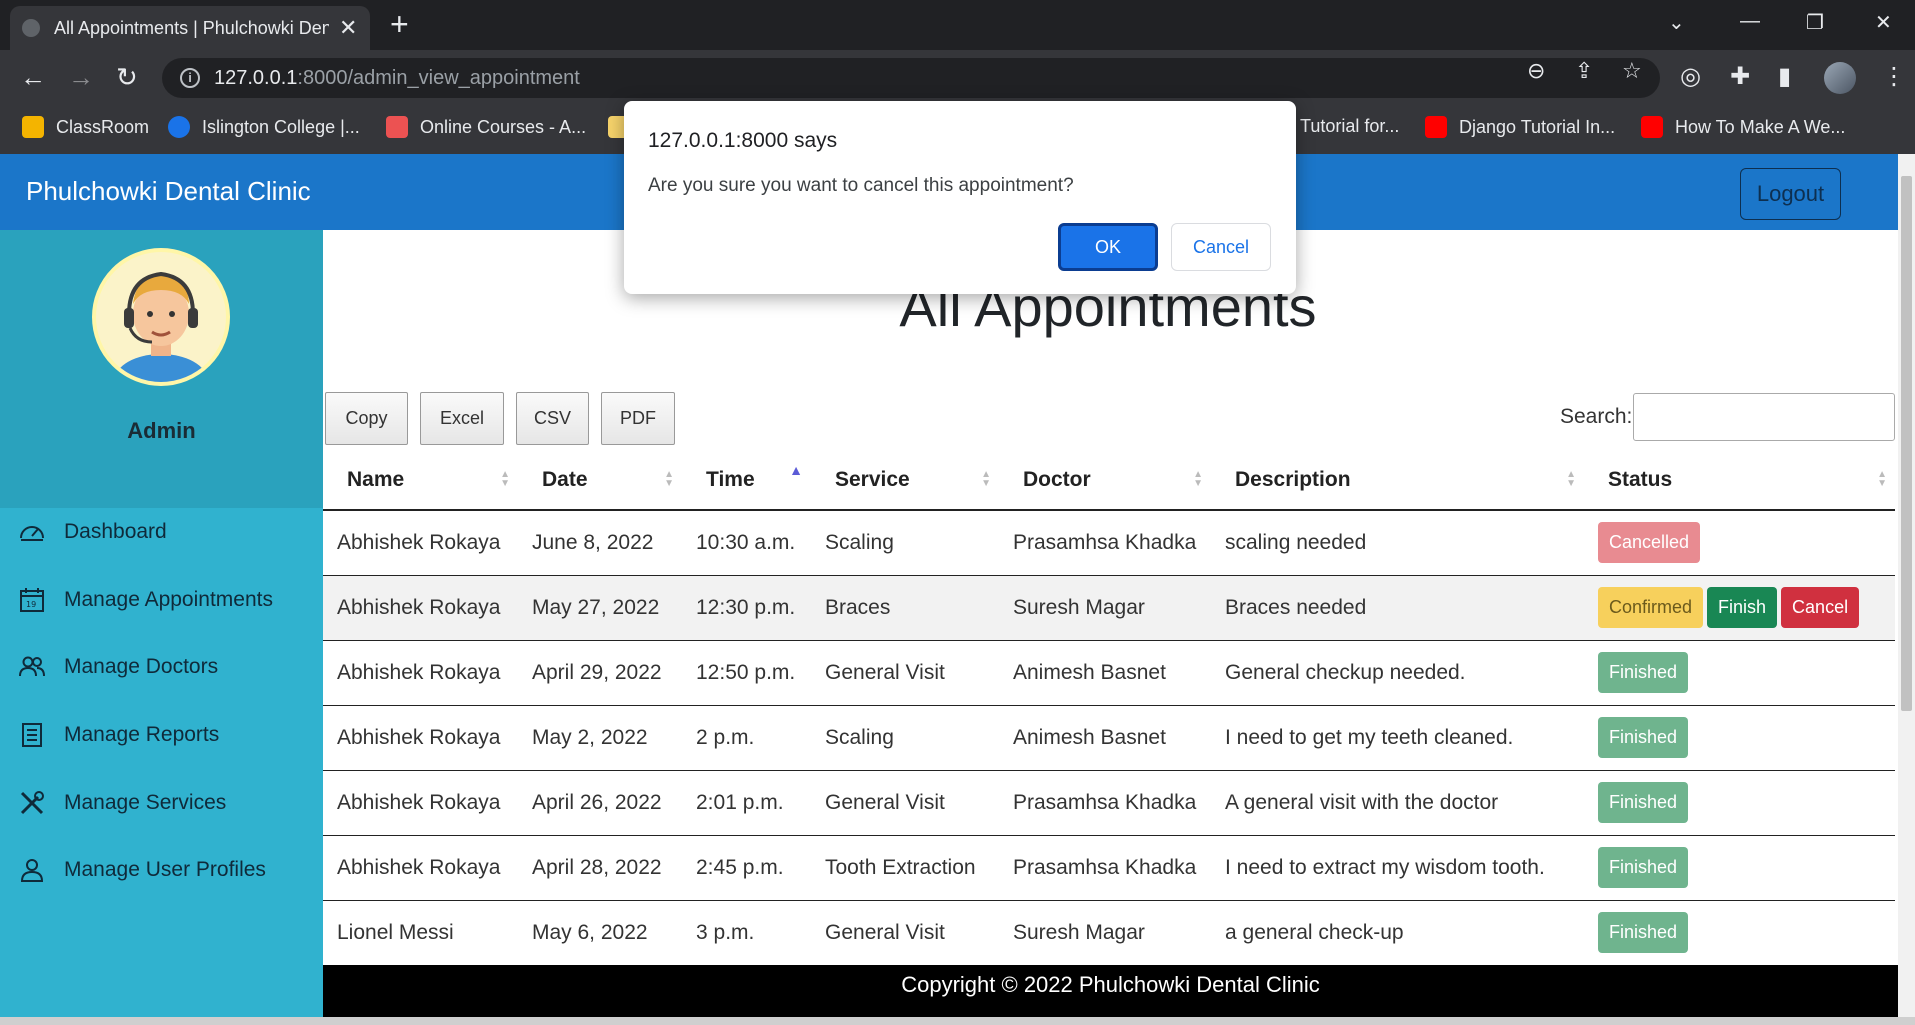  What do you see at coordinates (376, 479) in the screenshot?
I see `column-header-label: Name` at bounding box center [376, 479].